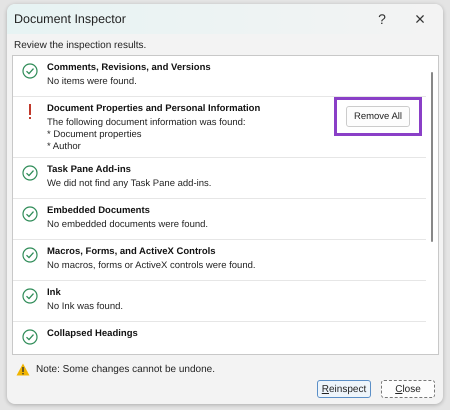  What do you see at coordinates (126, 369) in the screenshot?
I see `note-text: Note: Some changes cannot be undone.` at bounding box center [126, 369].